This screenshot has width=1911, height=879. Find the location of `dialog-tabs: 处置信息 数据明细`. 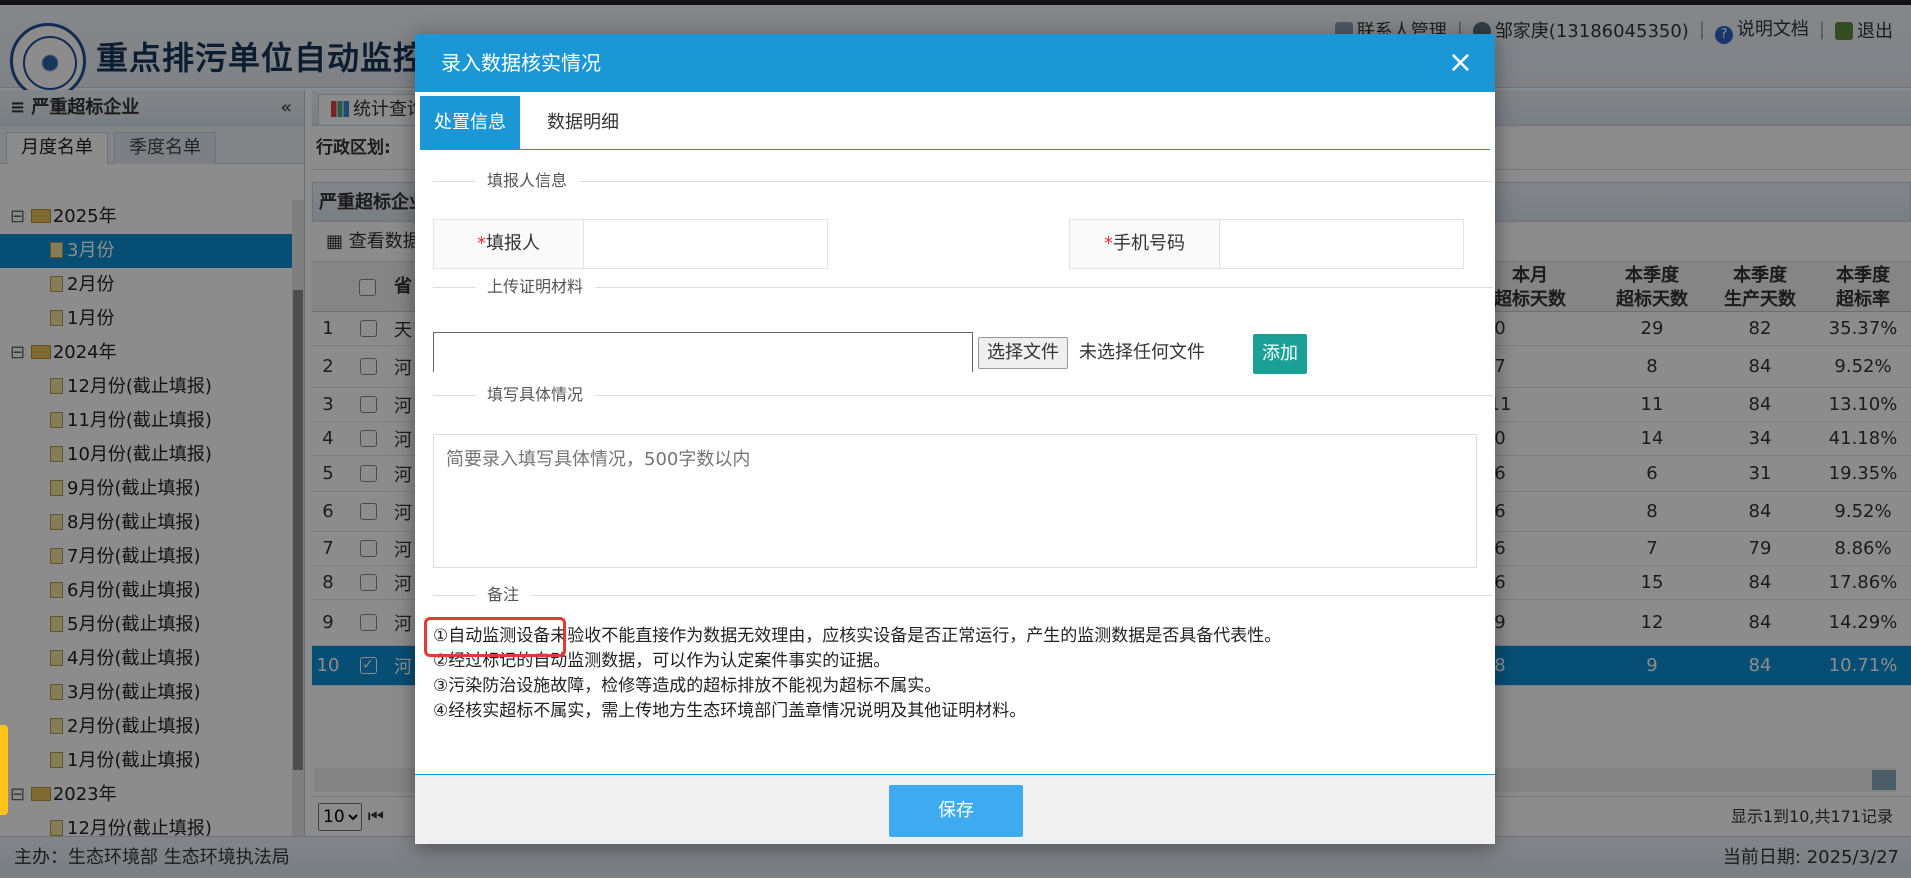

dialog-tabs: 处置信息 数据明细 is located at coordinates (955, 123).